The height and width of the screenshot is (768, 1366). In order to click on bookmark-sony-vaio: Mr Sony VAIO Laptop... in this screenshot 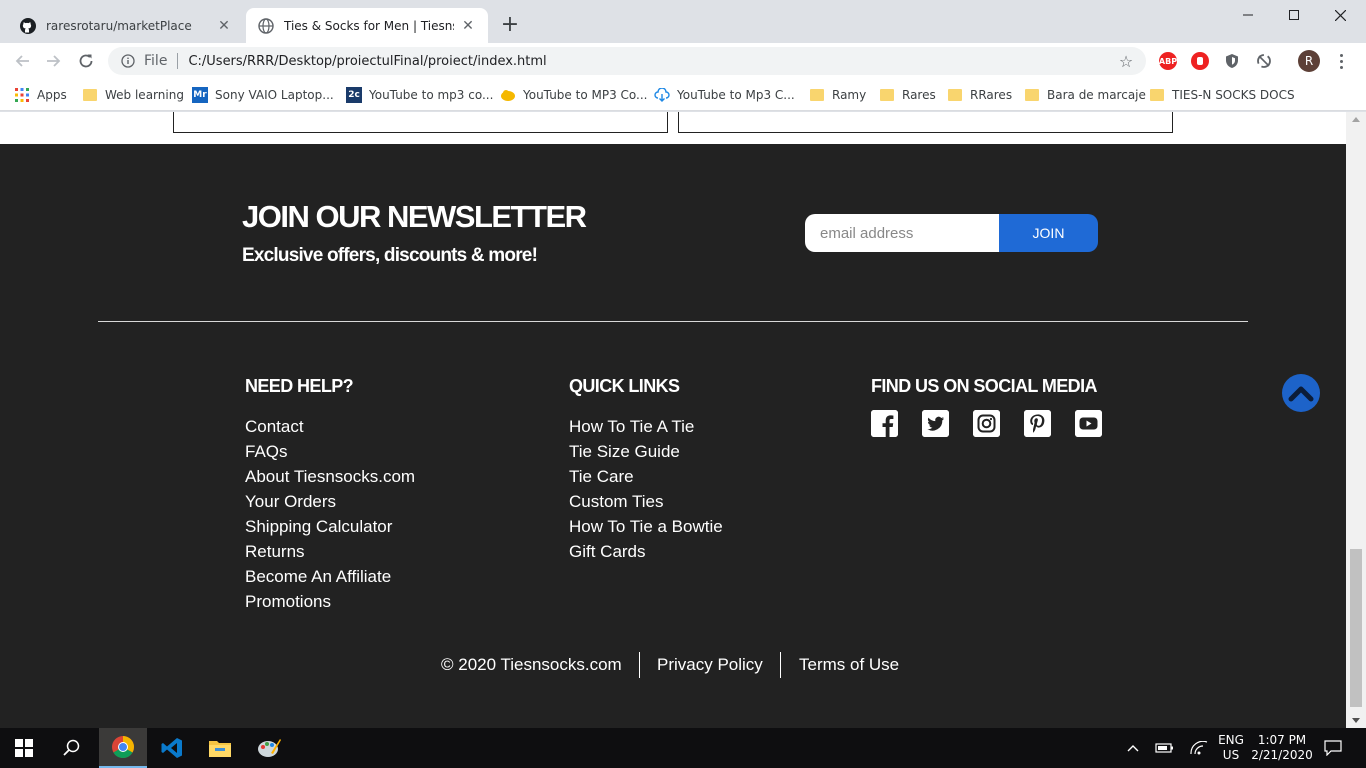, I will do `click(263, 95)`.